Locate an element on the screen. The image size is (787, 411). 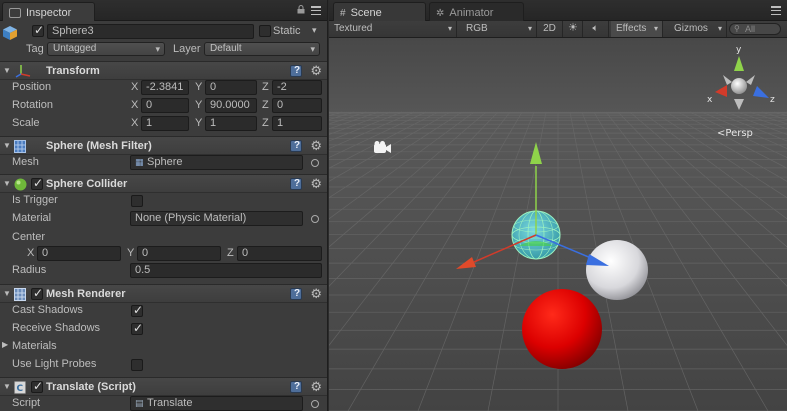
tab-scene: # Scene is located at coordinates (379, 11).